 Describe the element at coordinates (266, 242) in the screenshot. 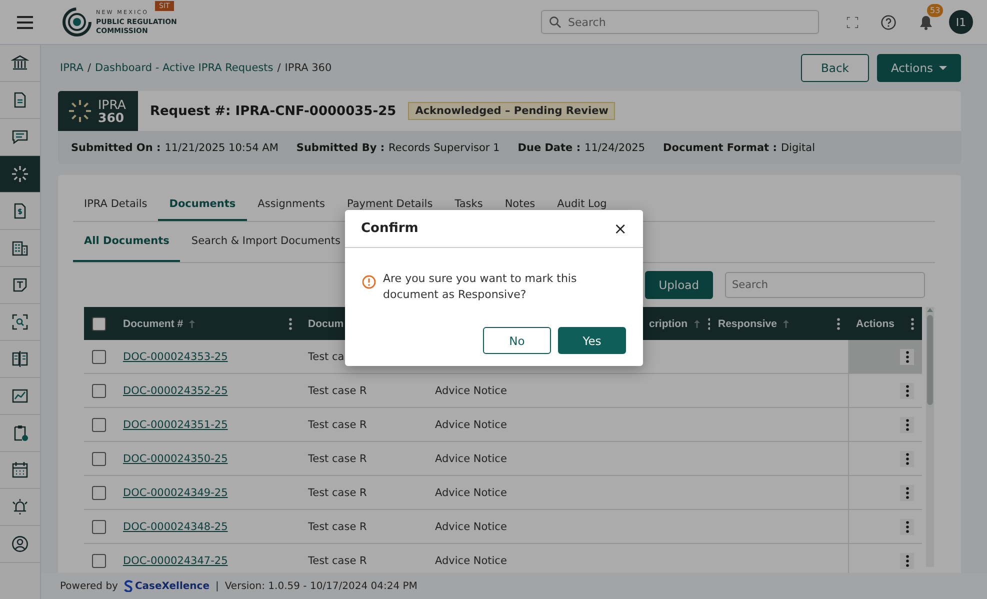

I see `subtab: Search & Import Documents` at that location.